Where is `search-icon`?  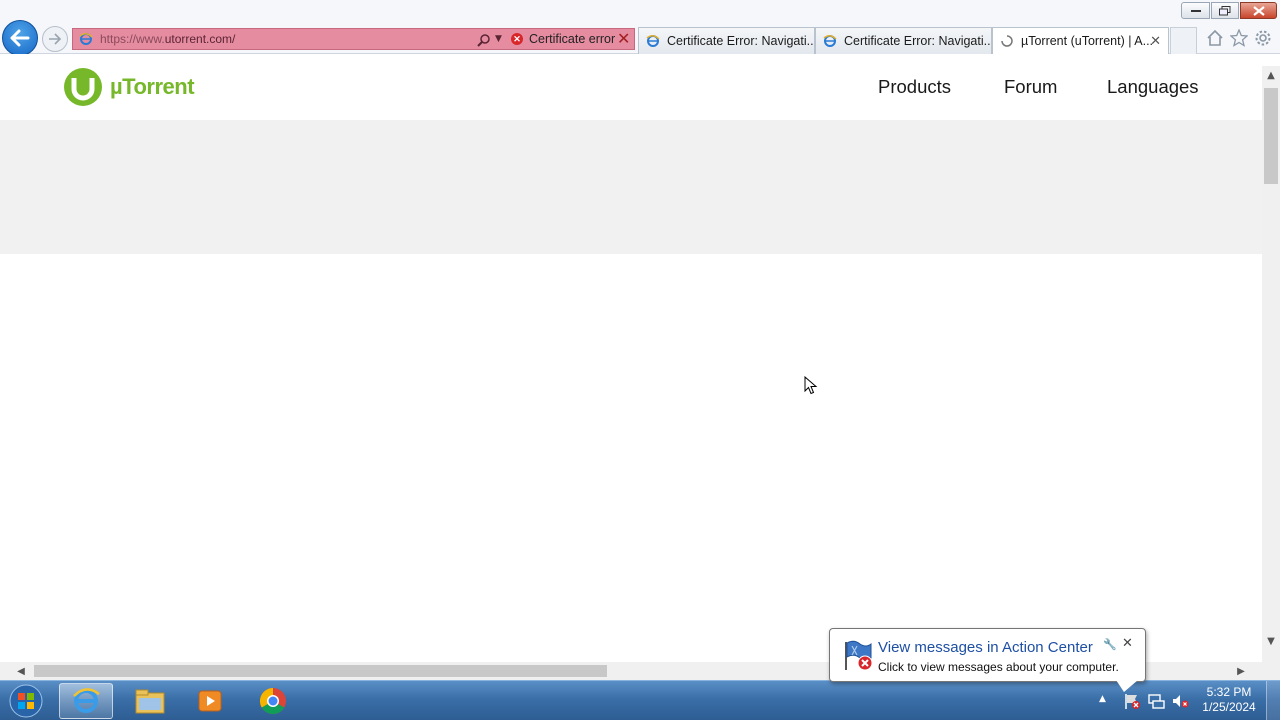
search-icon is located at coordinates (484, 39).